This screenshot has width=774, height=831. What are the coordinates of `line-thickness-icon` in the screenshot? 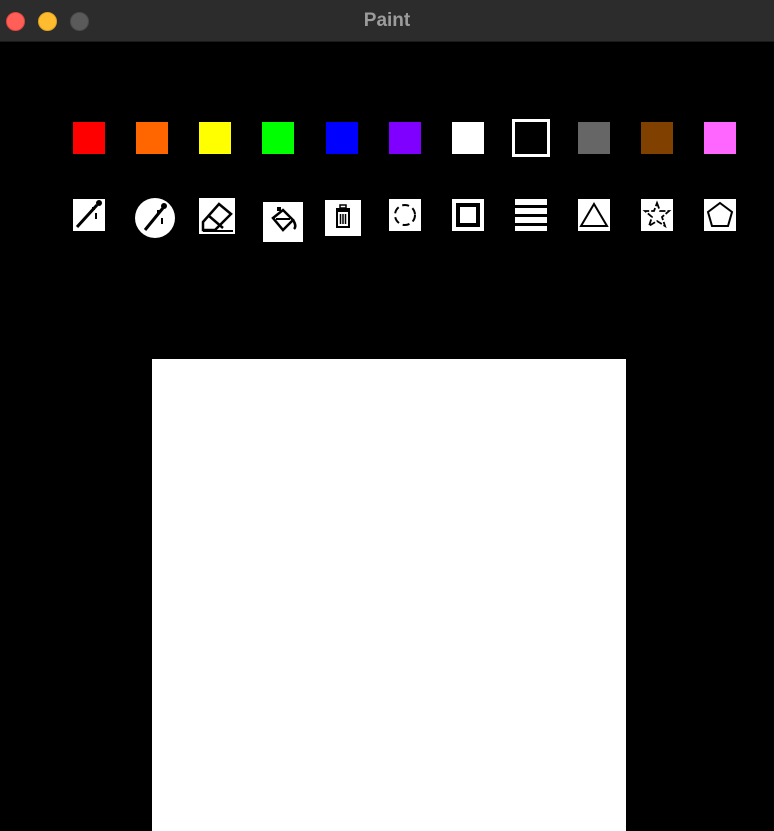 It's located at (531, 215).